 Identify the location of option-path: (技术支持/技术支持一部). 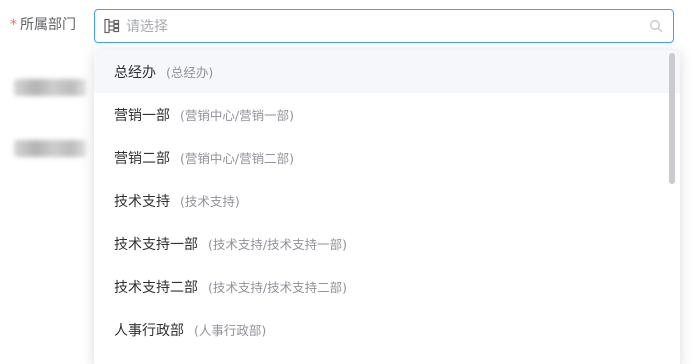
(277, 244).